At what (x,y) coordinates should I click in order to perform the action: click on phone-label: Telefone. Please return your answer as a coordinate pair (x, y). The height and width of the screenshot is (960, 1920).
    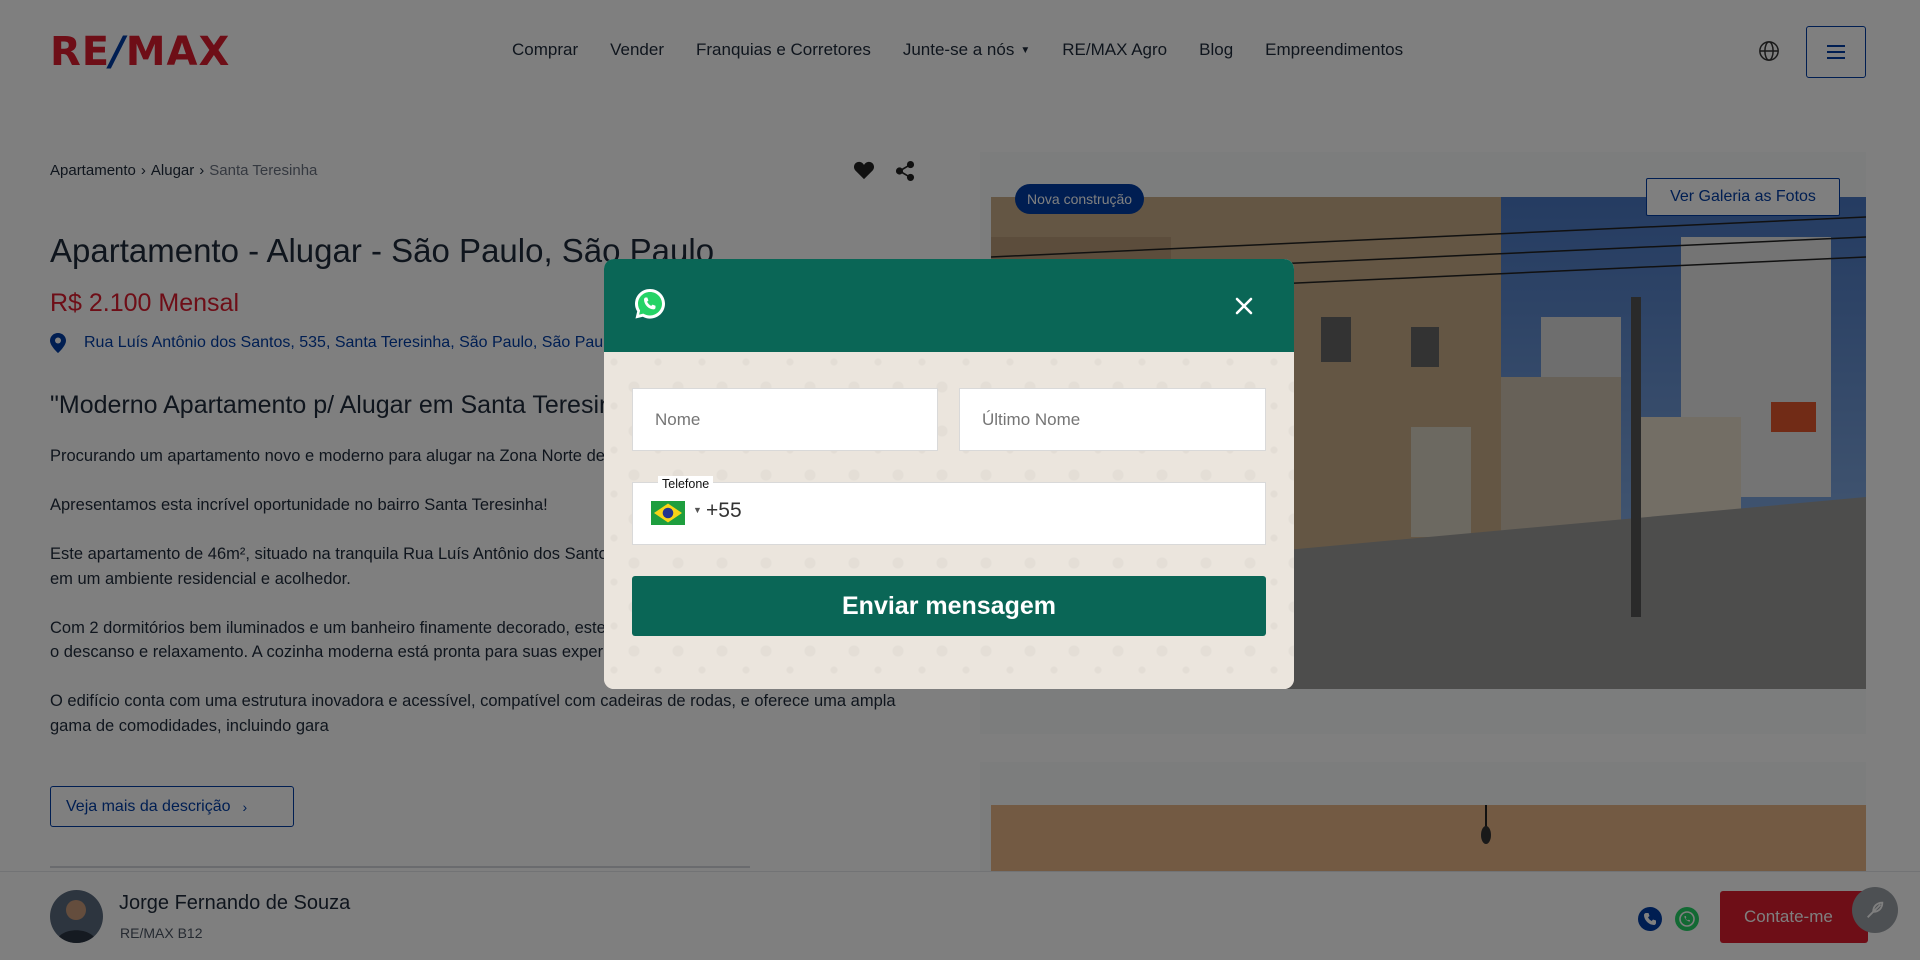
    Looking at the image, I should click on (686, 484).